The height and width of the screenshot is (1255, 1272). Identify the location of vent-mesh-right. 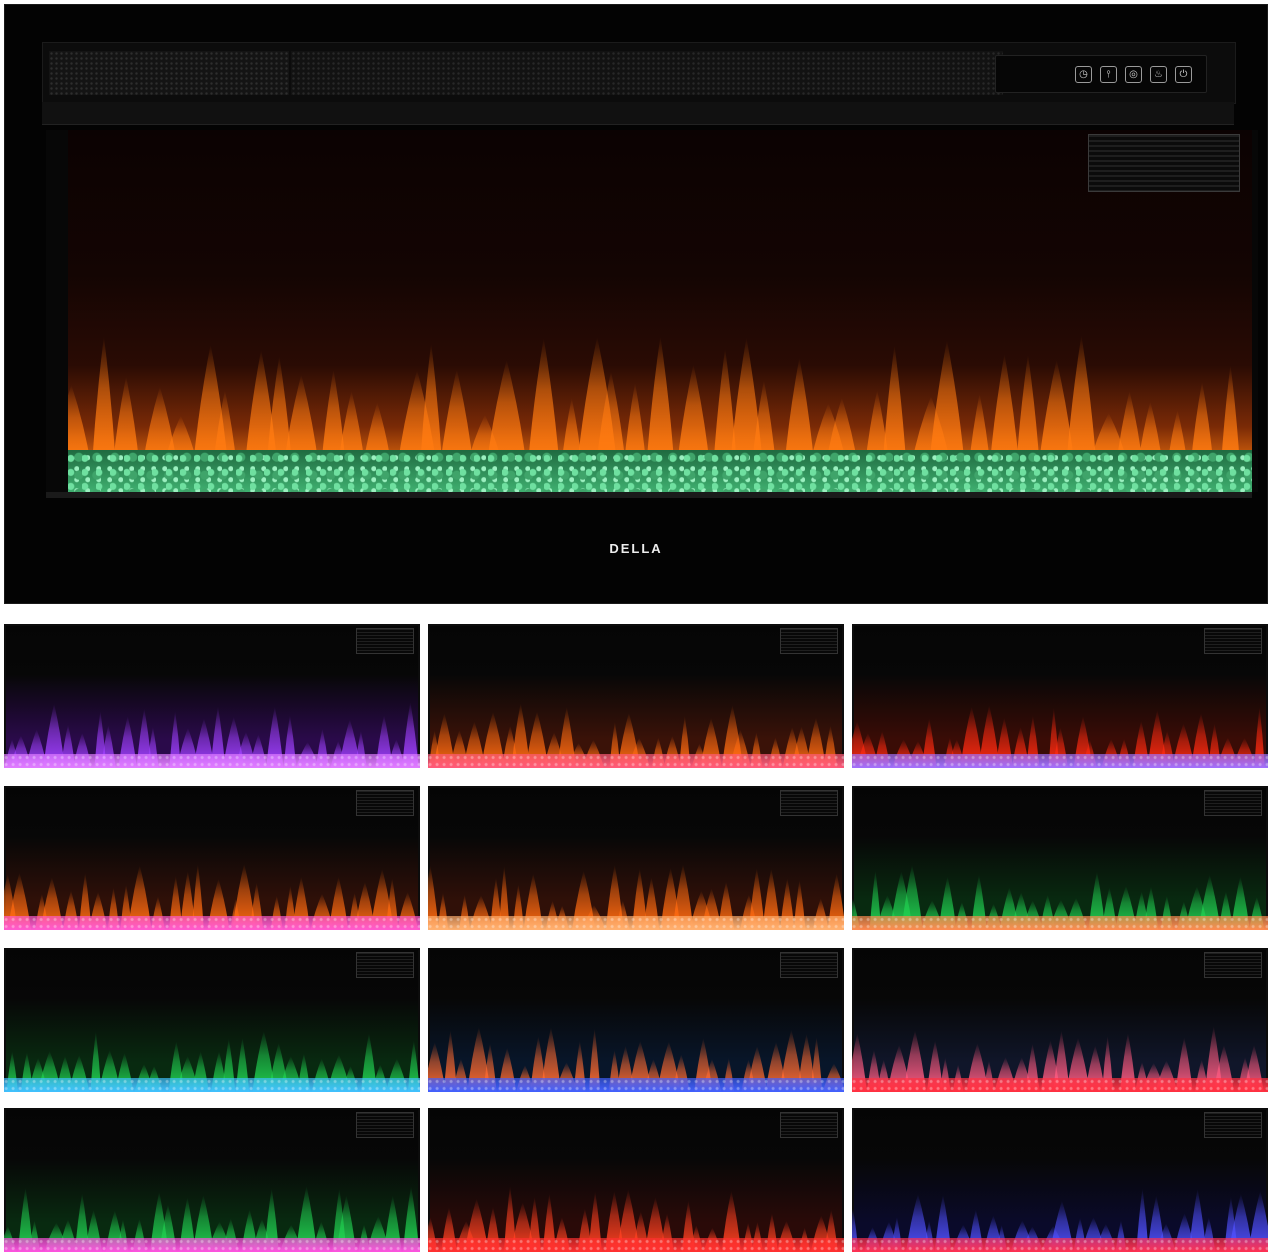
(647, 73).